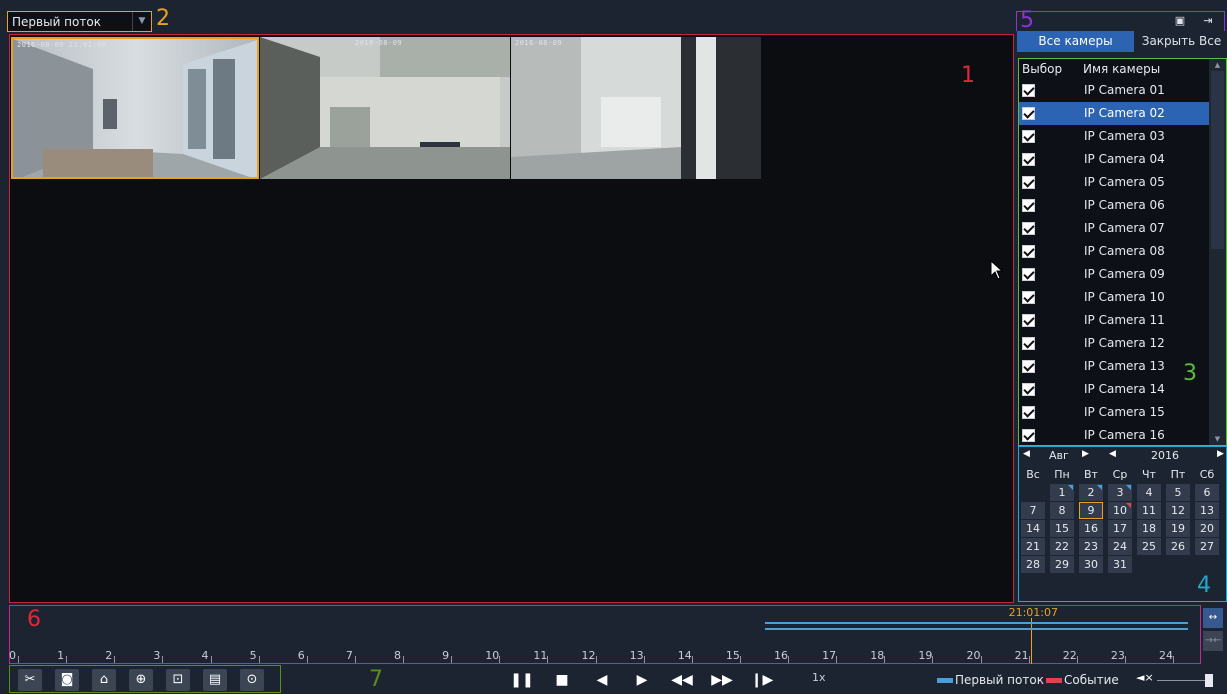 This screenshot has width=1227, height=694. What do you see at coordinates (562, 680) in the screenshot?
I see `stop-icon: ■` at bounding box center [562, 680].